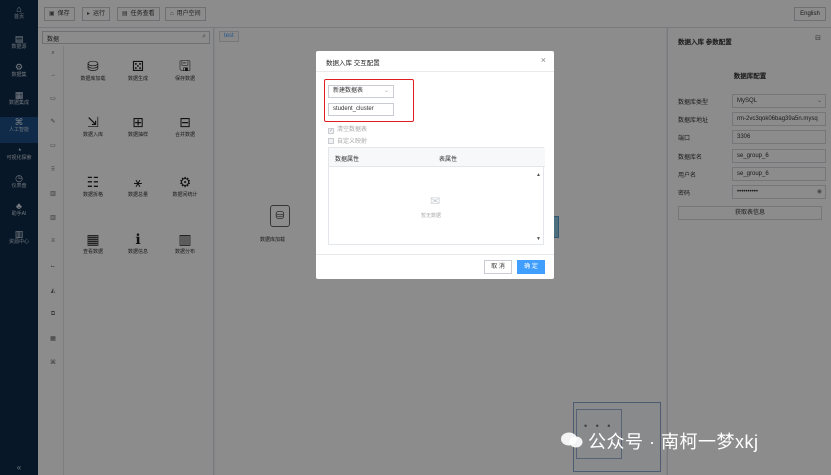 The width and height of the screenshot is (831, 475). What do you see at coordinates (431, 216) in the screenshot?
I see `empty-text: 暂无数据` at bounding box center [431, 216].